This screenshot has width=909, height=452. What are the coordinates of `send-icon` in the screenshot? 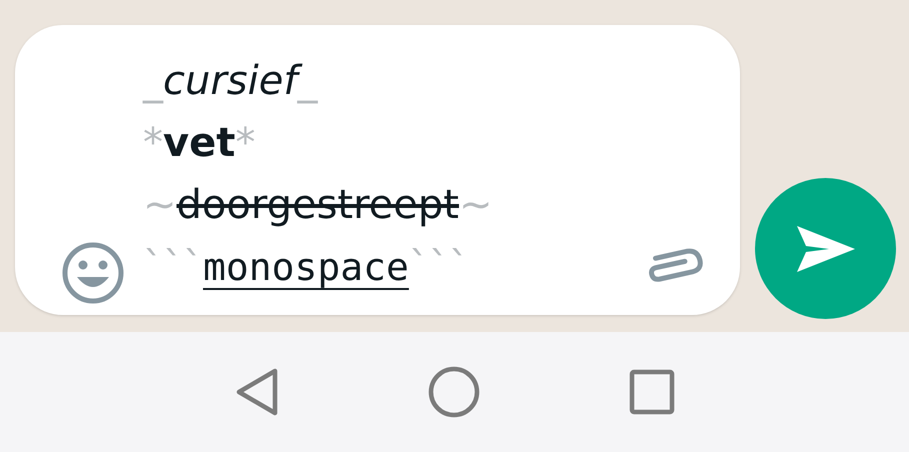 It's located at (825, 249).